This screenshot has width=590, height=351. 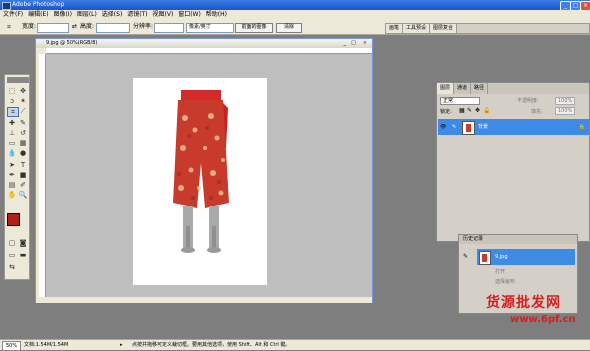 What do you see at coordinates (12, 255) in the screenshot?
I see `screen-mode-standard-icon: ▭` at bounding box center [12, 255].